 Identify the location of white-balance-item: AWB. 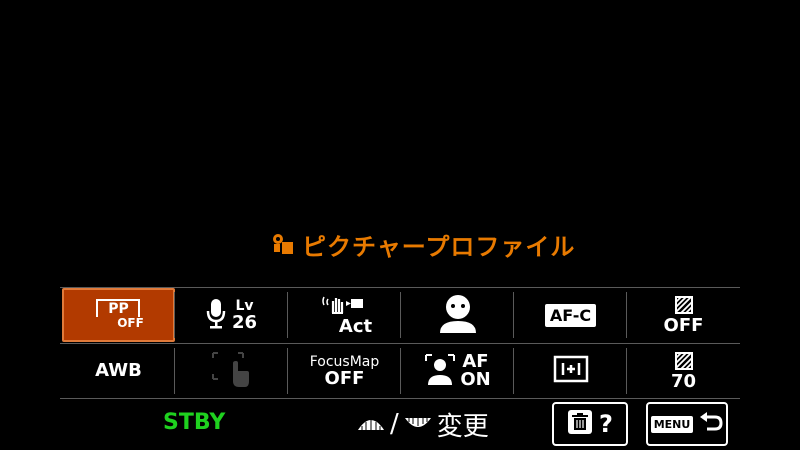
(118, 371).